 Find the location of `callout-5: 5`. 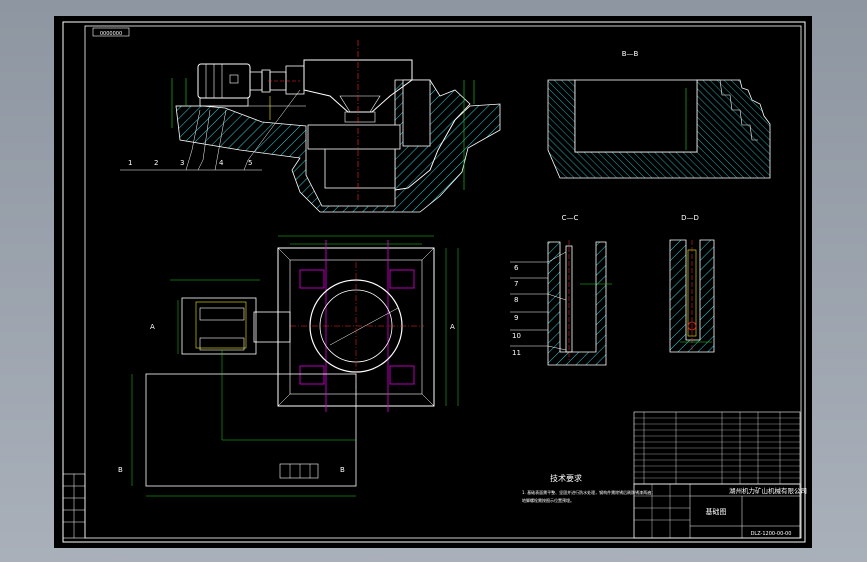

callout-5: 5 is located at coordinates (250, 163).